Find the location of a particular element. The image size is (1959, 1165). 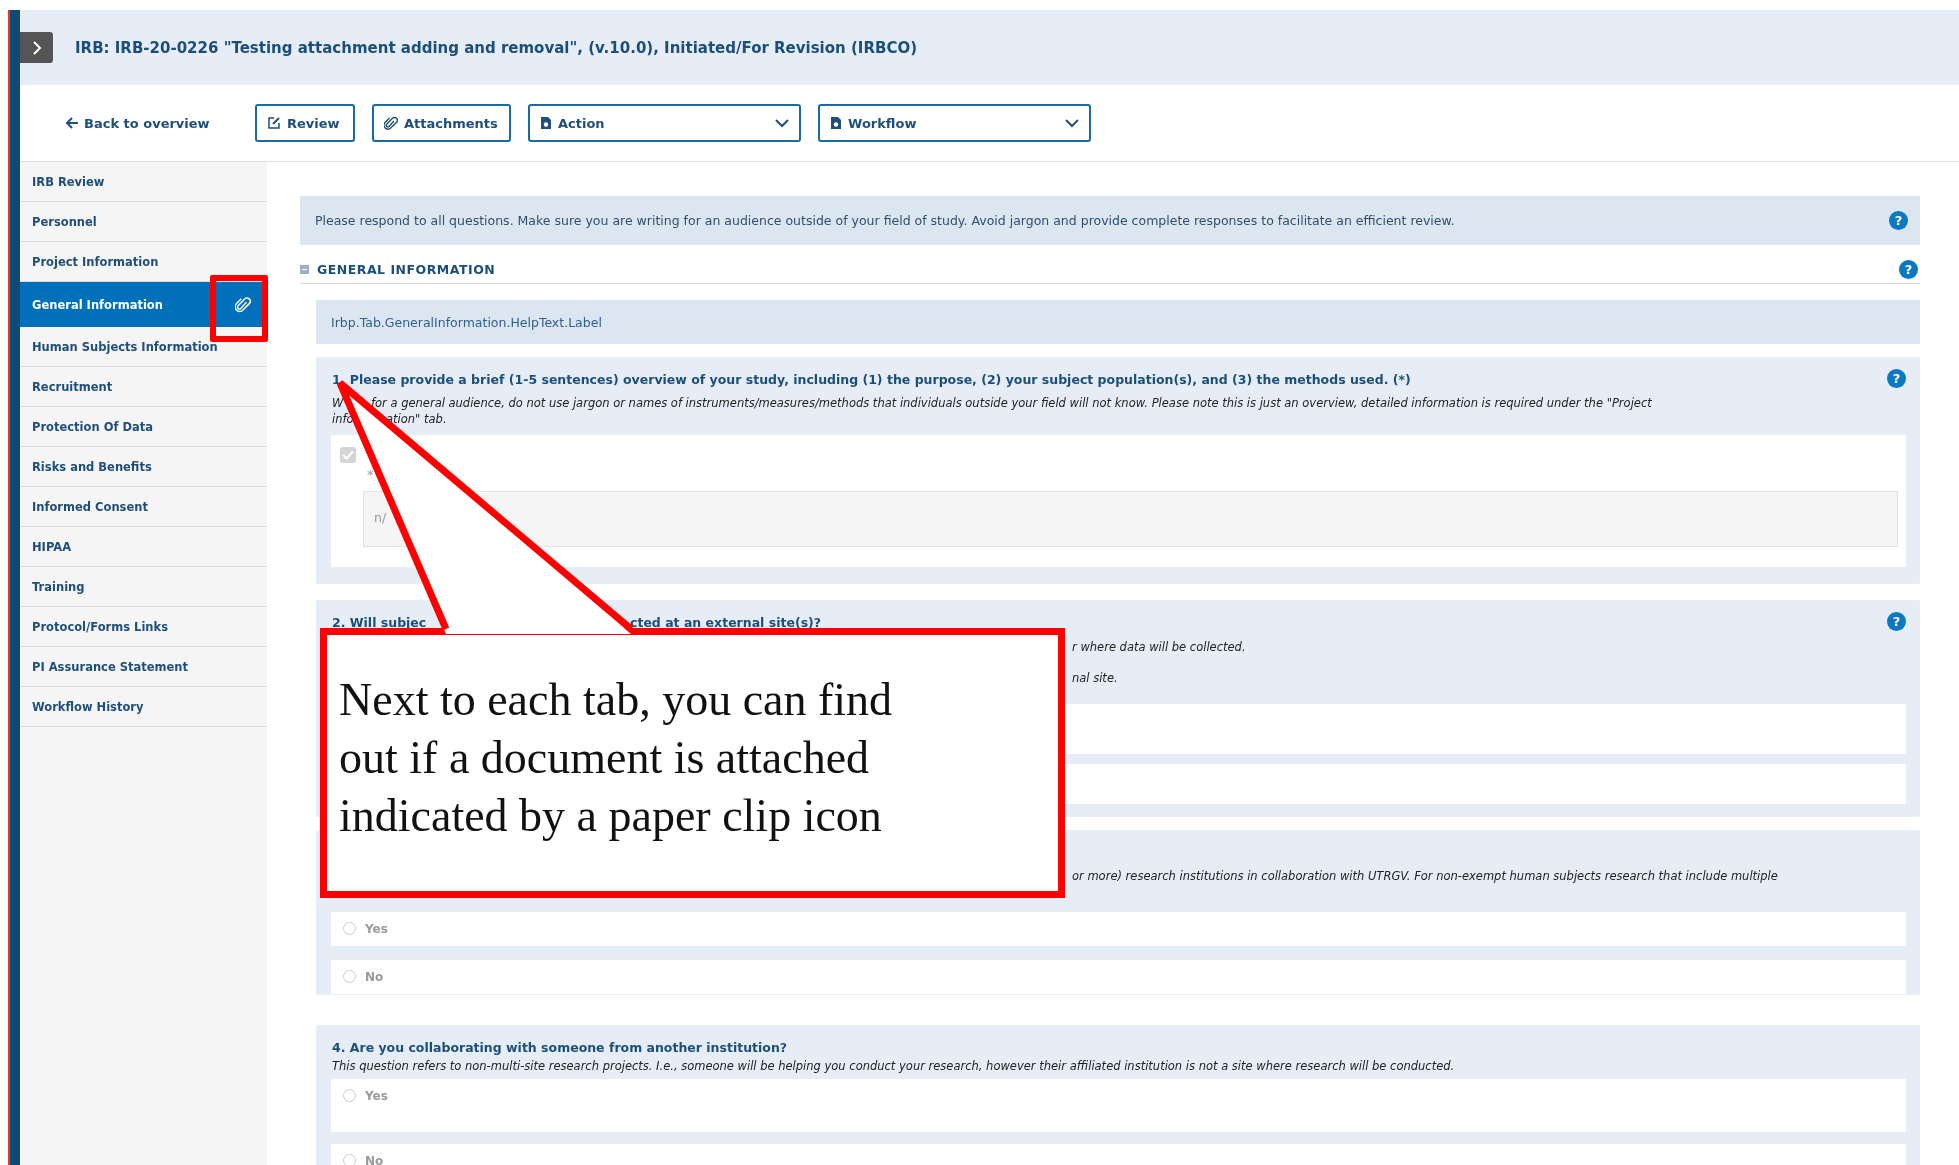

dropdown-button: Action is located at coordinates (664, 123).